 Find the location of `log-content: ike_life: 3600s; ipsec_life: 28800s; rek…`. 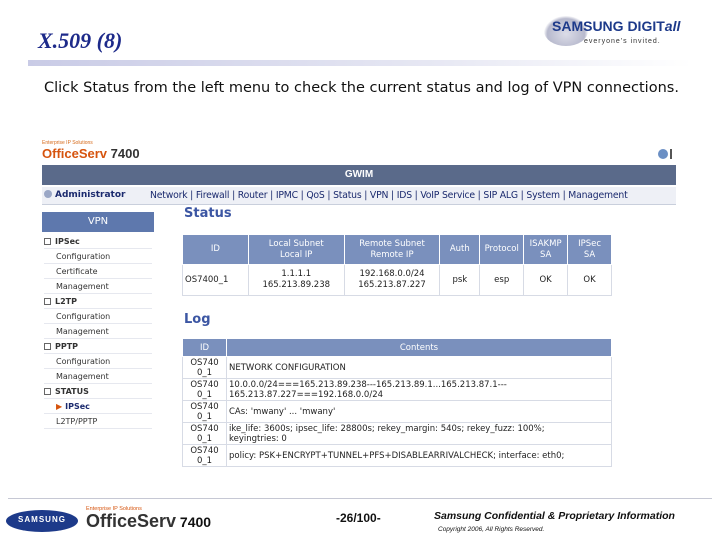

log-content: ike_life: 3600s; ipsec_life: 28800s; rek… is located at coordinates (419, 433).